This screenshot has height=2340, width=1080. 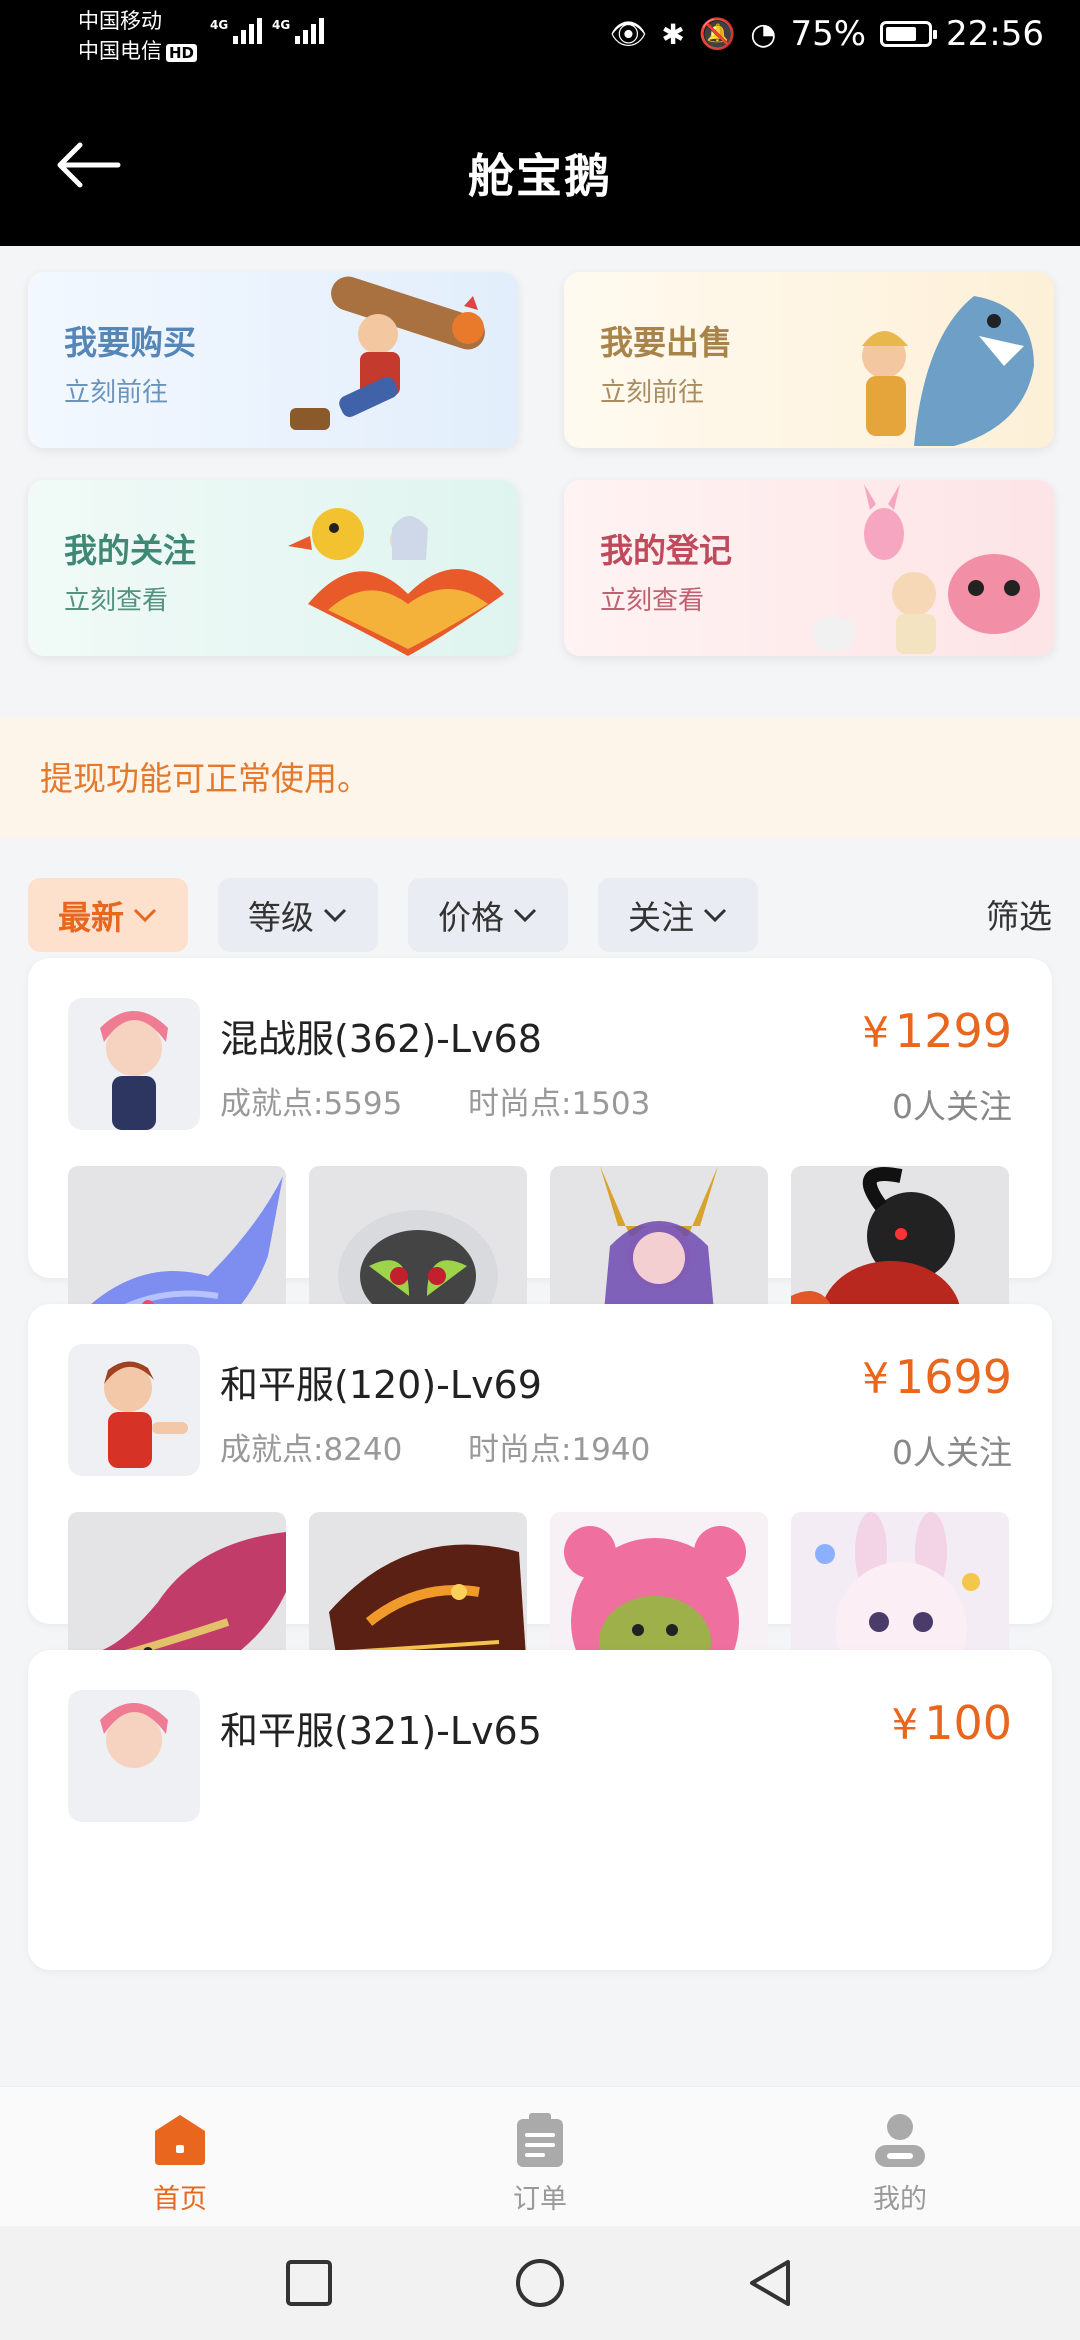 I want to click on status-bar: 中国移动 中国电信 HD 4G 4G 👁 ✱ 🔕 ◔ 75% 22:56, so click(x=540, y=39).